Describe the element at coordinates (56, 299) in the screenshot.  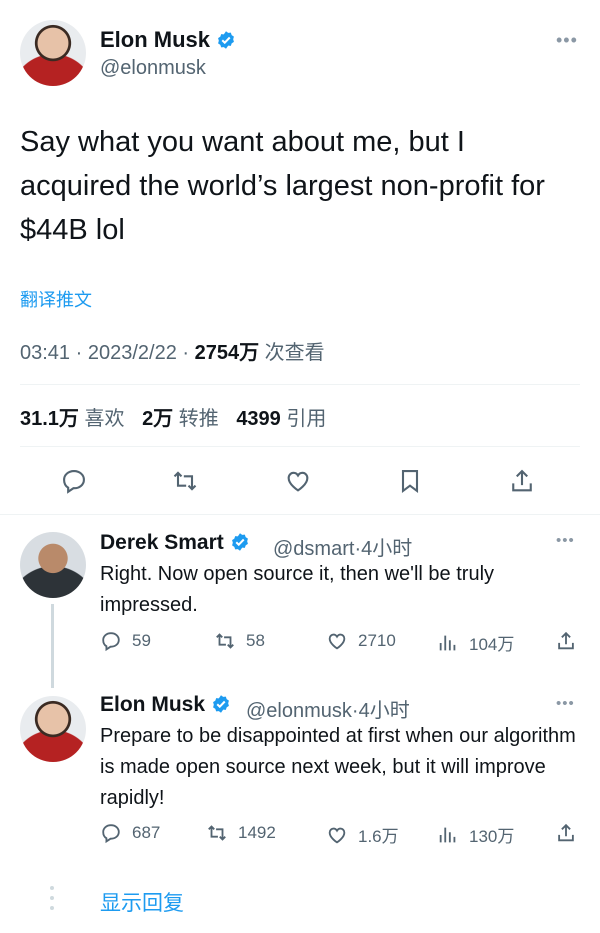
I see `translate-tweet-link: 翻译推文` at that location.